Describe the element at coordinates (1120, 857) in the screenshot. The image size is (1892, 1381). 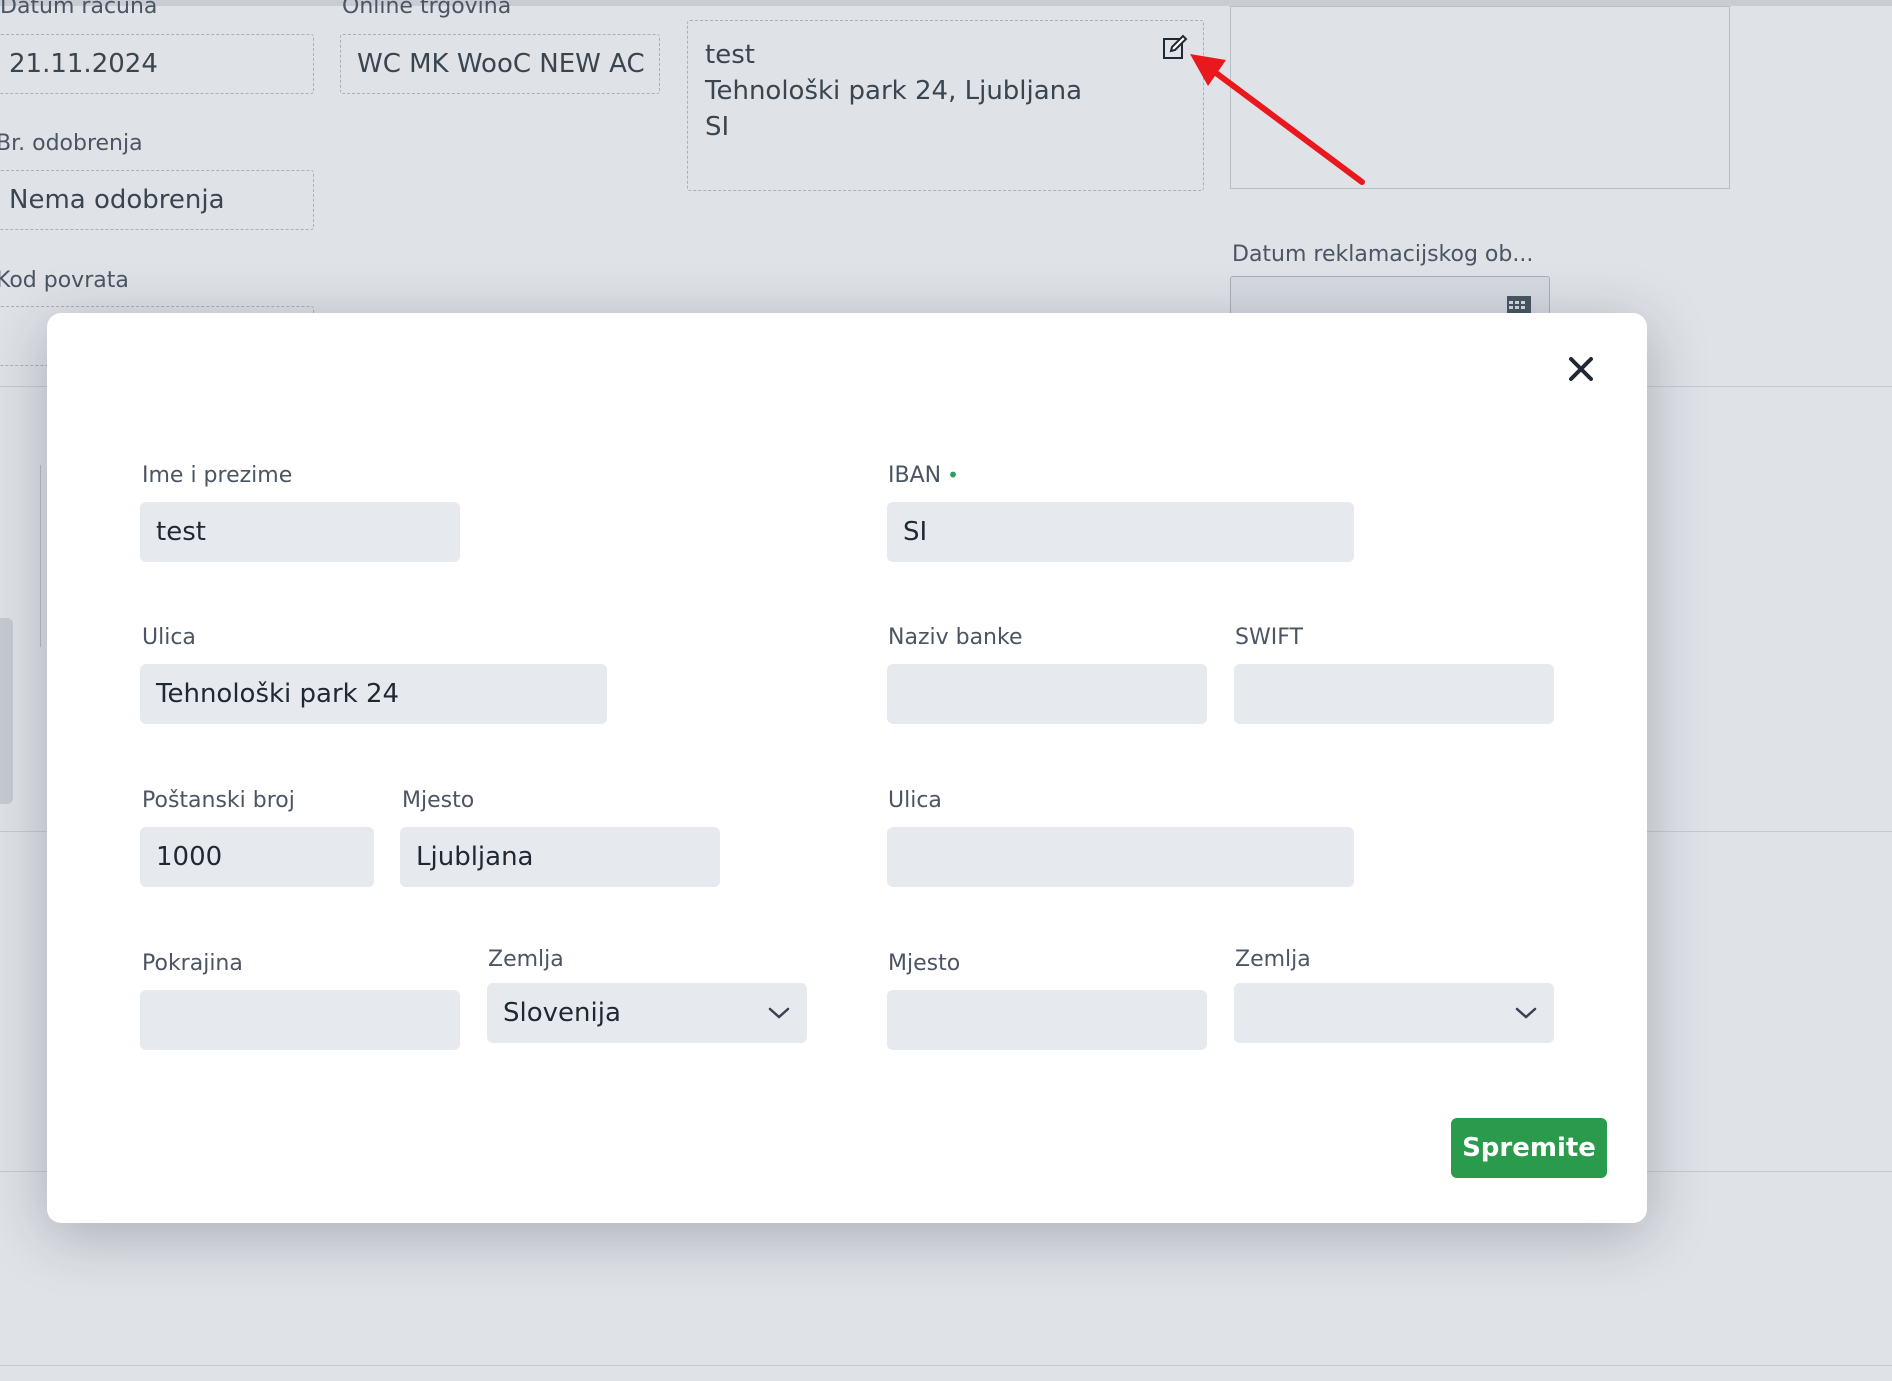
I see `bank-ulica-input` at that location.